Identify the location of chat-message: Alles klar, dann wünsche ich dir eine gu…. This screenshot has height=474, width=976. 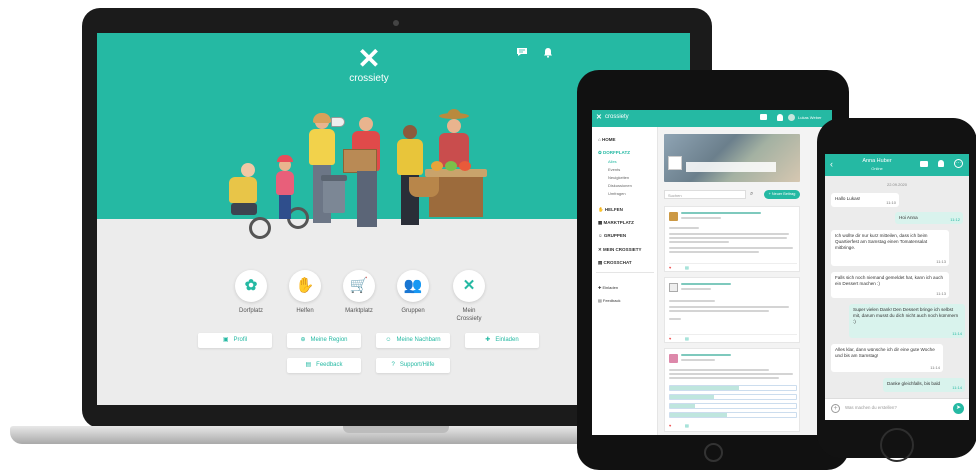
(887, 358).